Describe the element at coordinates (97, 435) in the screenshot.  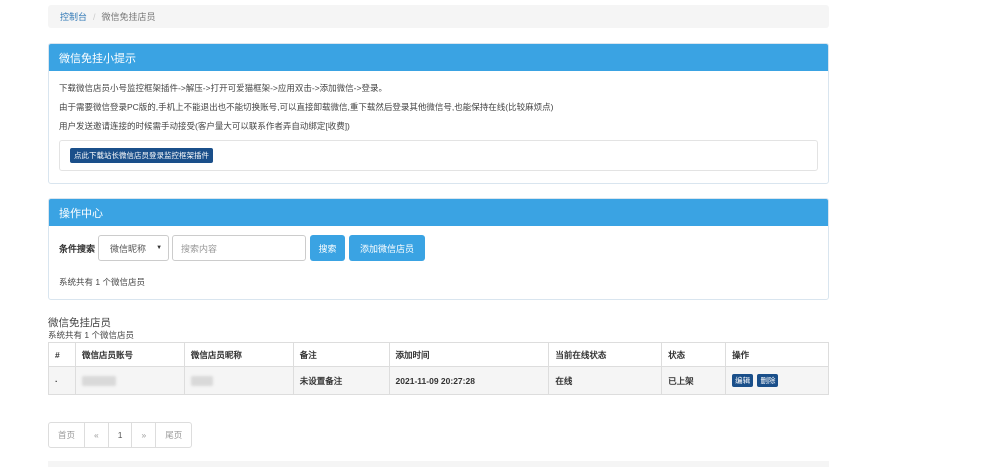
I see `pagination-prev: «` at that location.